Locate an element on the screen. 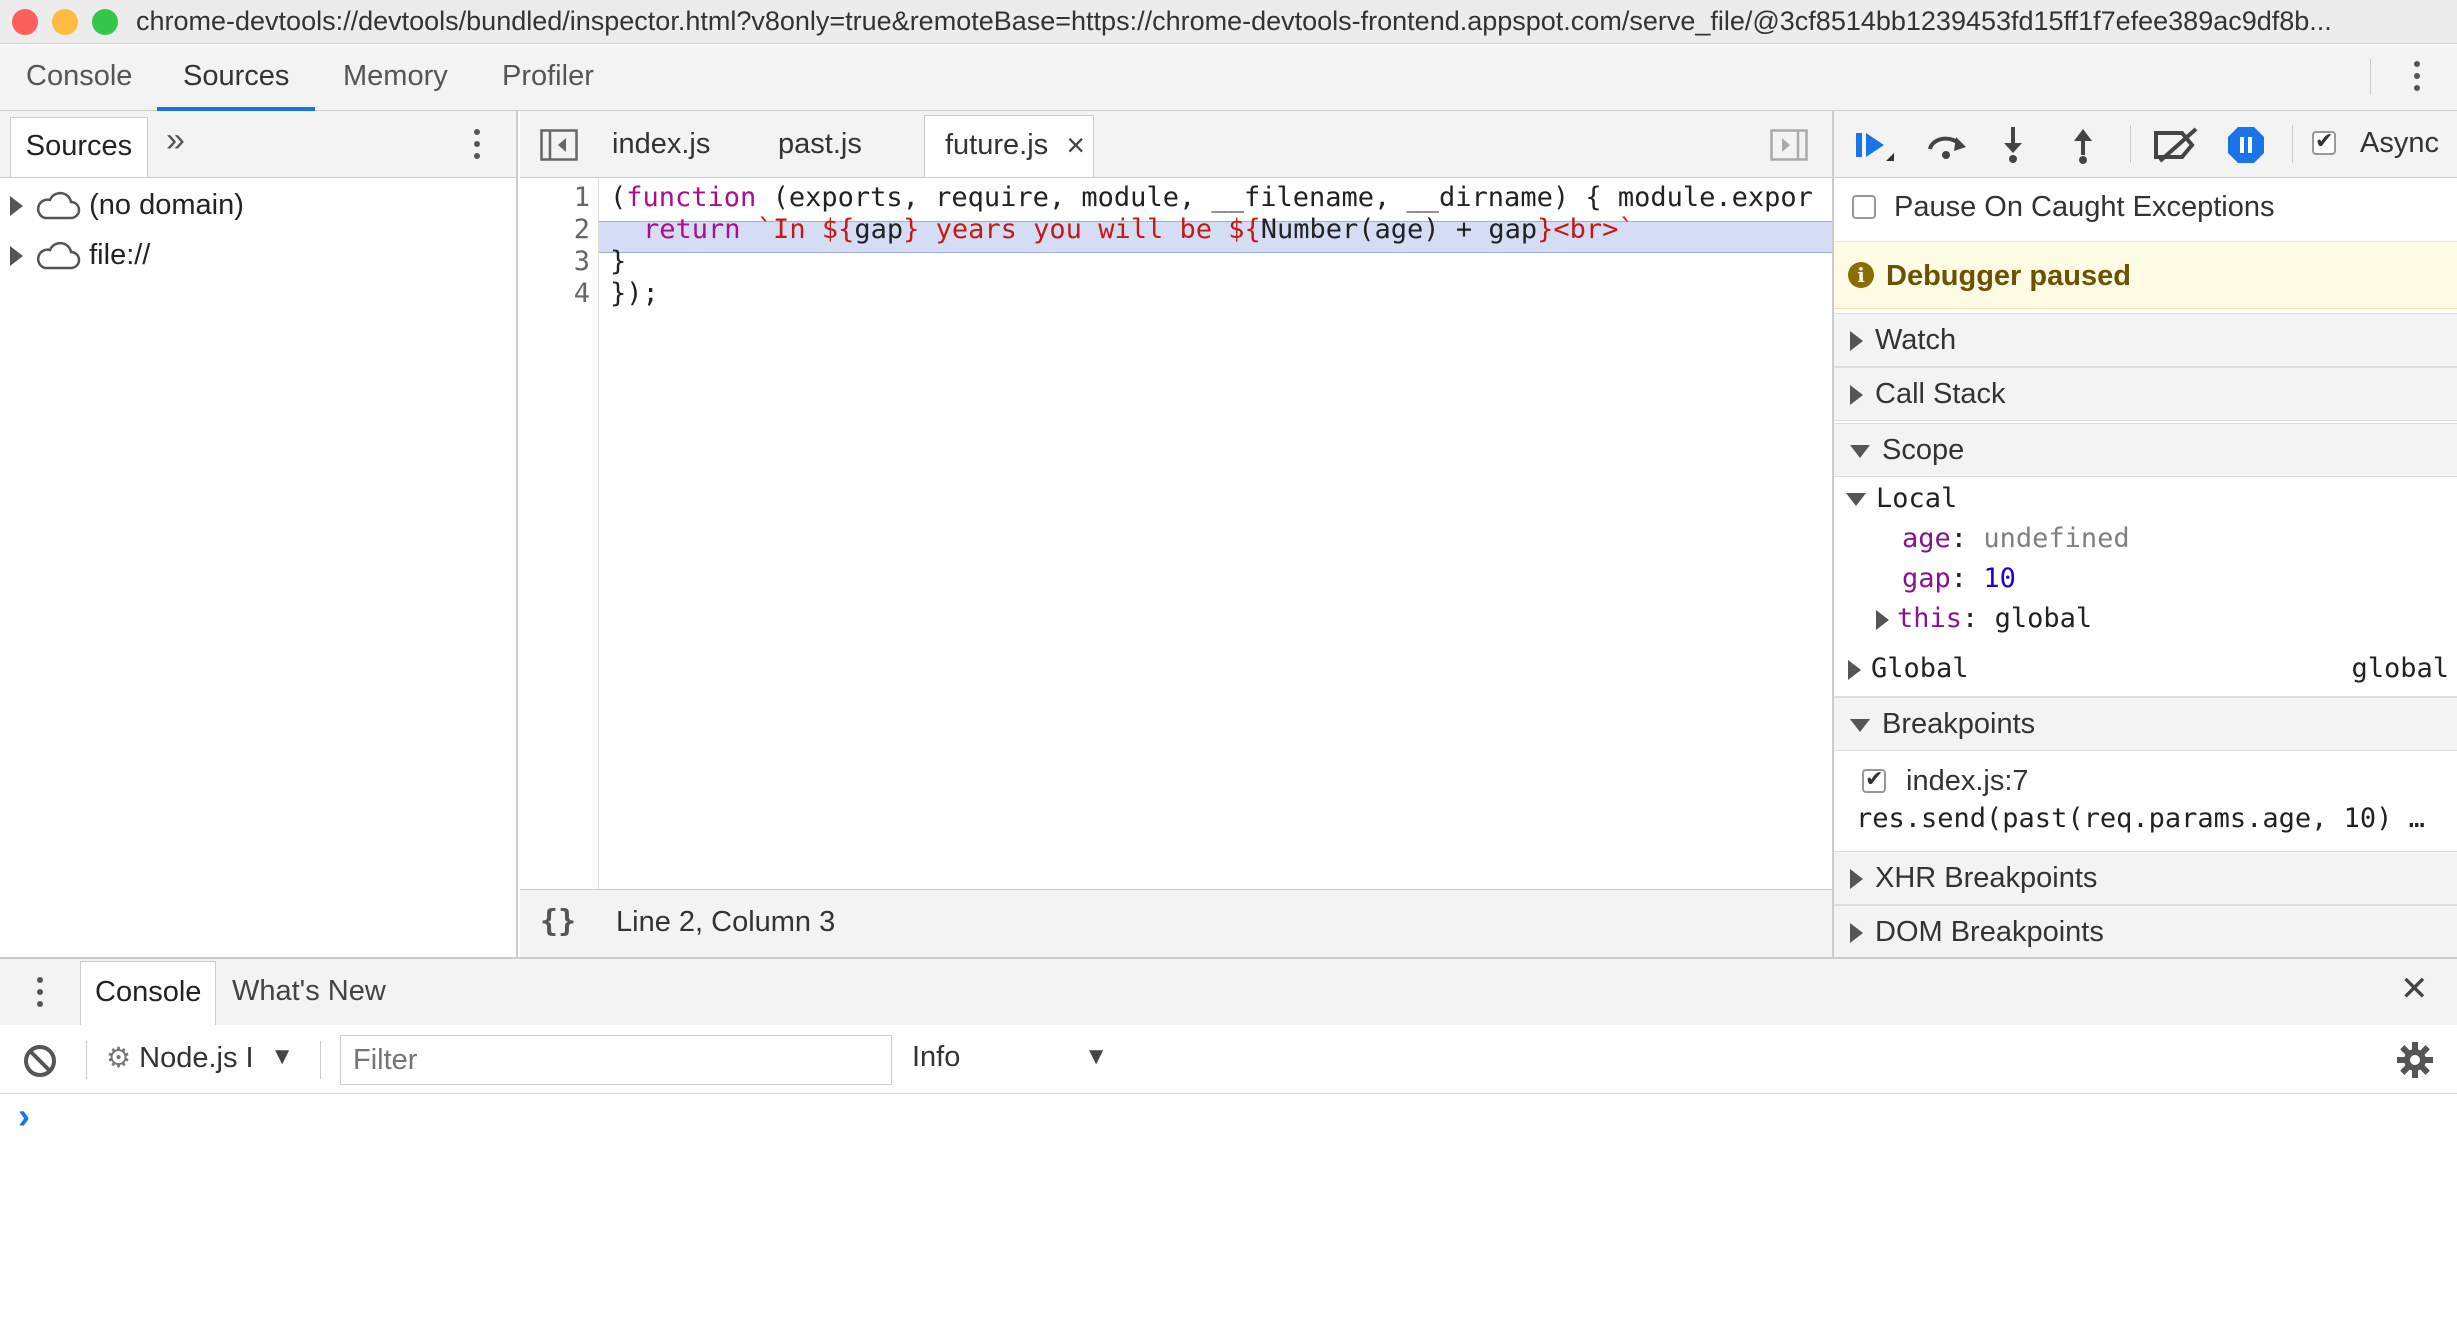 The width and height of the screenshot is (2457, 1337). line-number: 3 is located at coordinates (582, 261).